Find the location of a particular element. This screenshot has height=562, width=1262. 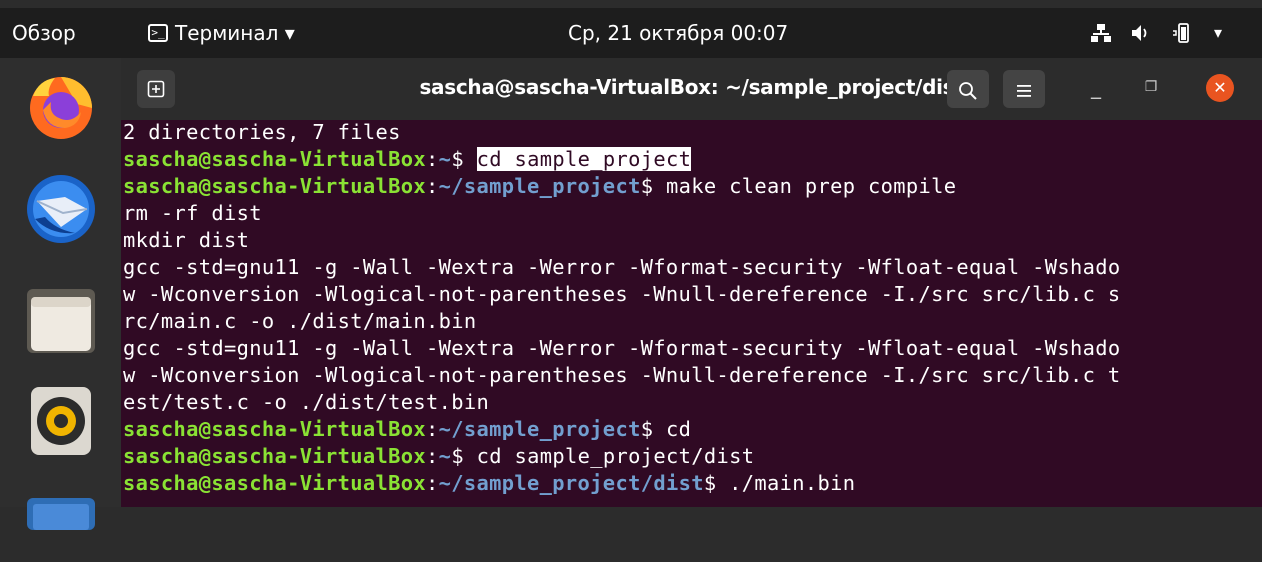

terminal-output-line: est/test.c -o ./dist/test.bin is located at coordinates (306, 402).